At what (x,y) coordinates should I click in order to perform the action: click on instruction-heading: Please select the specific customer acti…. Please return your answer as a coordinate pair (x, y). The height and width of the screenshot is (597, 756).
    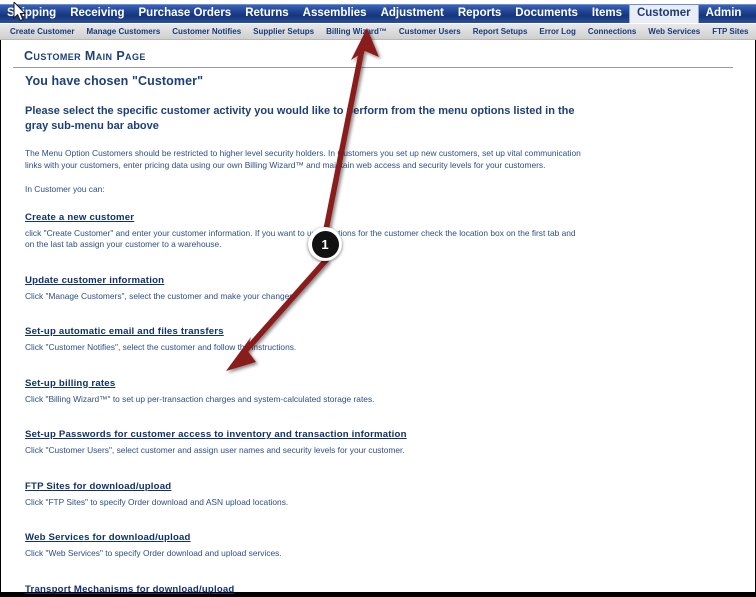
    Looking at the image, I should click on (300, 118).